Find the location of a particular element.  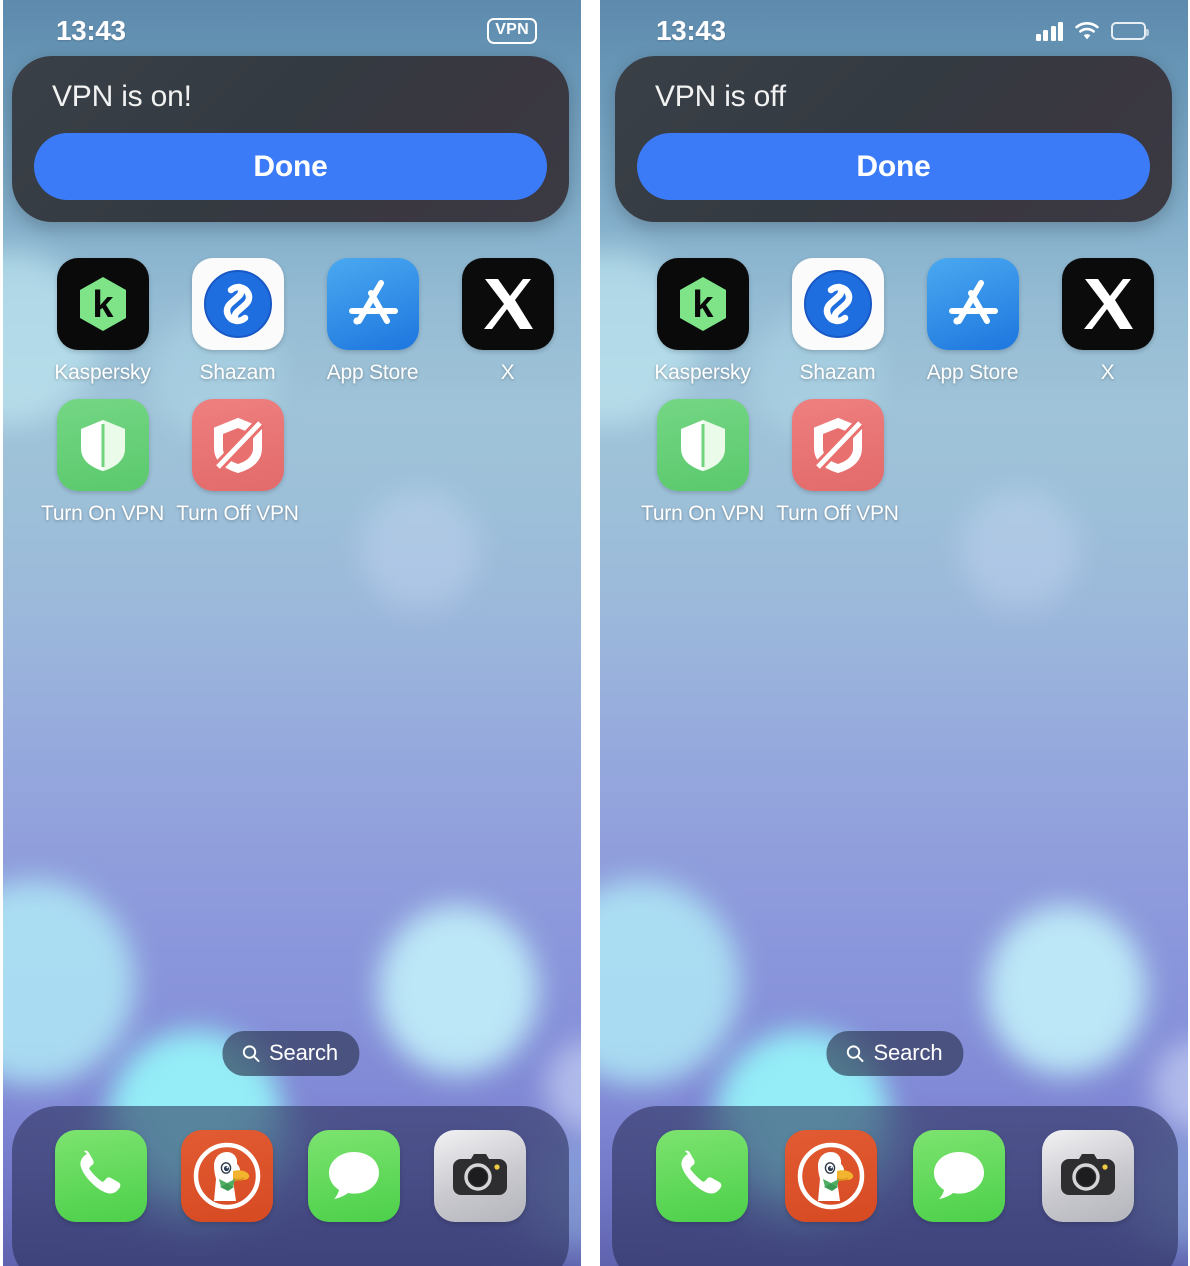

notification-title: VPN is off is located at coordinates (720, 96).